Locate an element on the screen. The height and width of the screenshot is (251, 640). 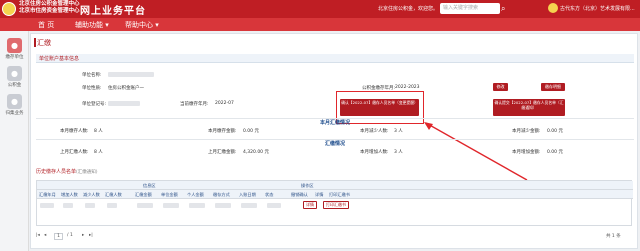
unit-type-label: 单位性质: is located at coordinates (92, 88).